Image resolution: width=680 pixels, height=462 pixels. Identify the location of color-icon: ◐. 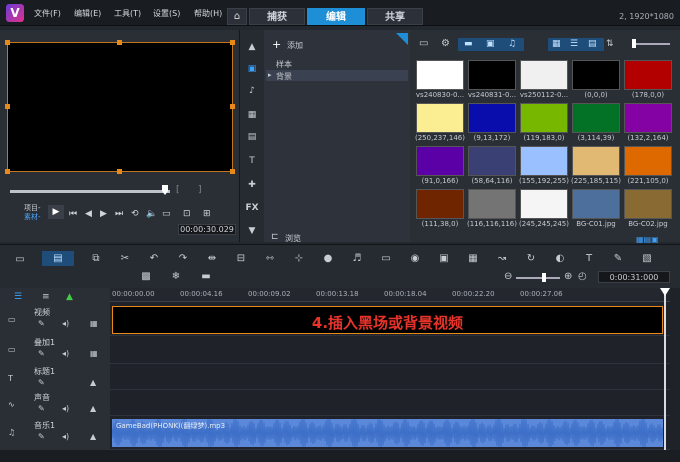
(560, 259).